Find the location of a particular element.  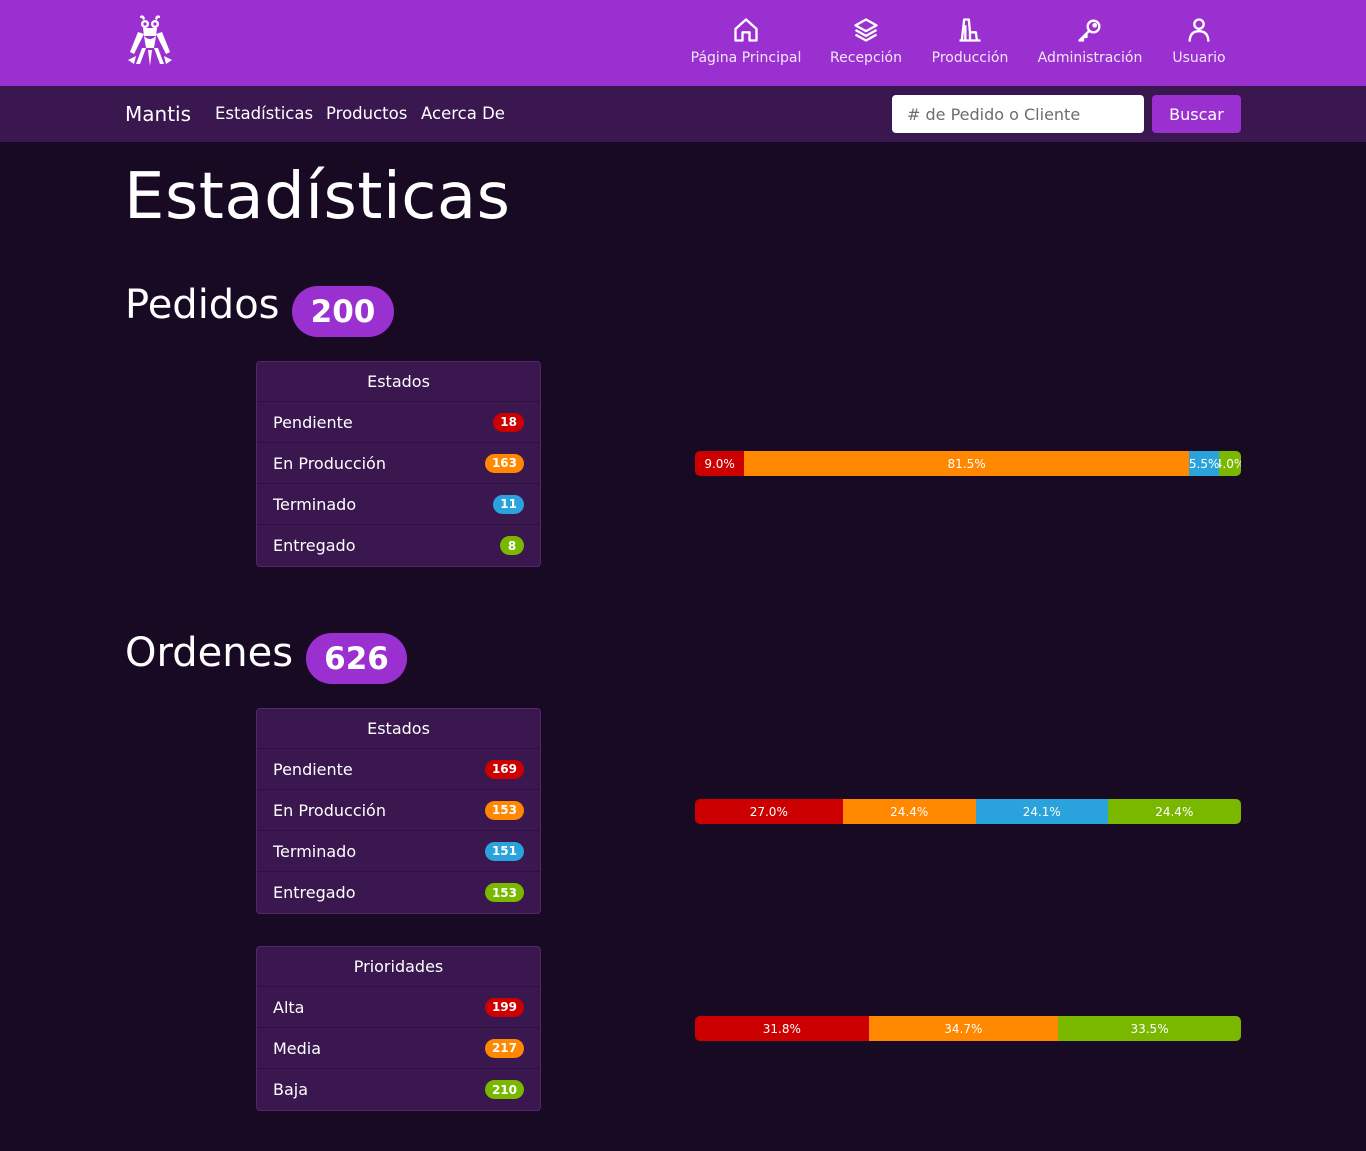

list-item: Terminado 151 is located at coordinates (398, 851).